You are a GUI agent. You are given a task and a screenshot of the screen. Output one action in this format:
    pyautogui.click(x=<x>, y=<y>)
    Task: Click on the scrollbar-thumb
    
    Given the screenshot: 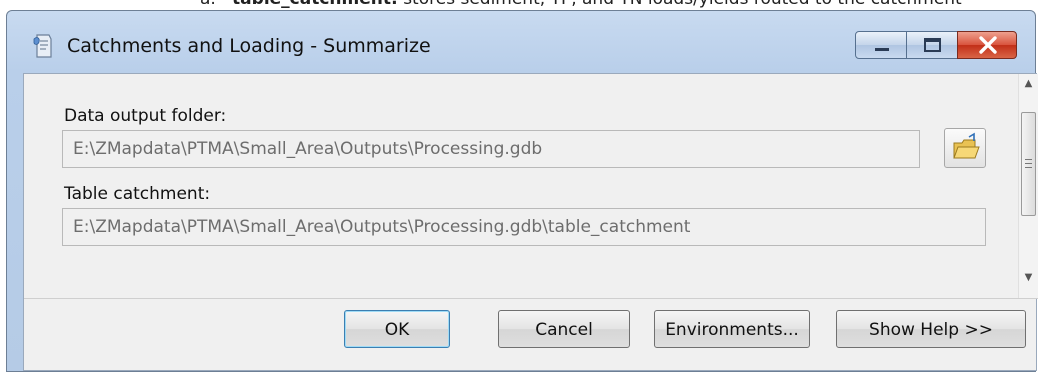 What is the action you would take?
    pyautogui.click(x=1028, y=164)
    